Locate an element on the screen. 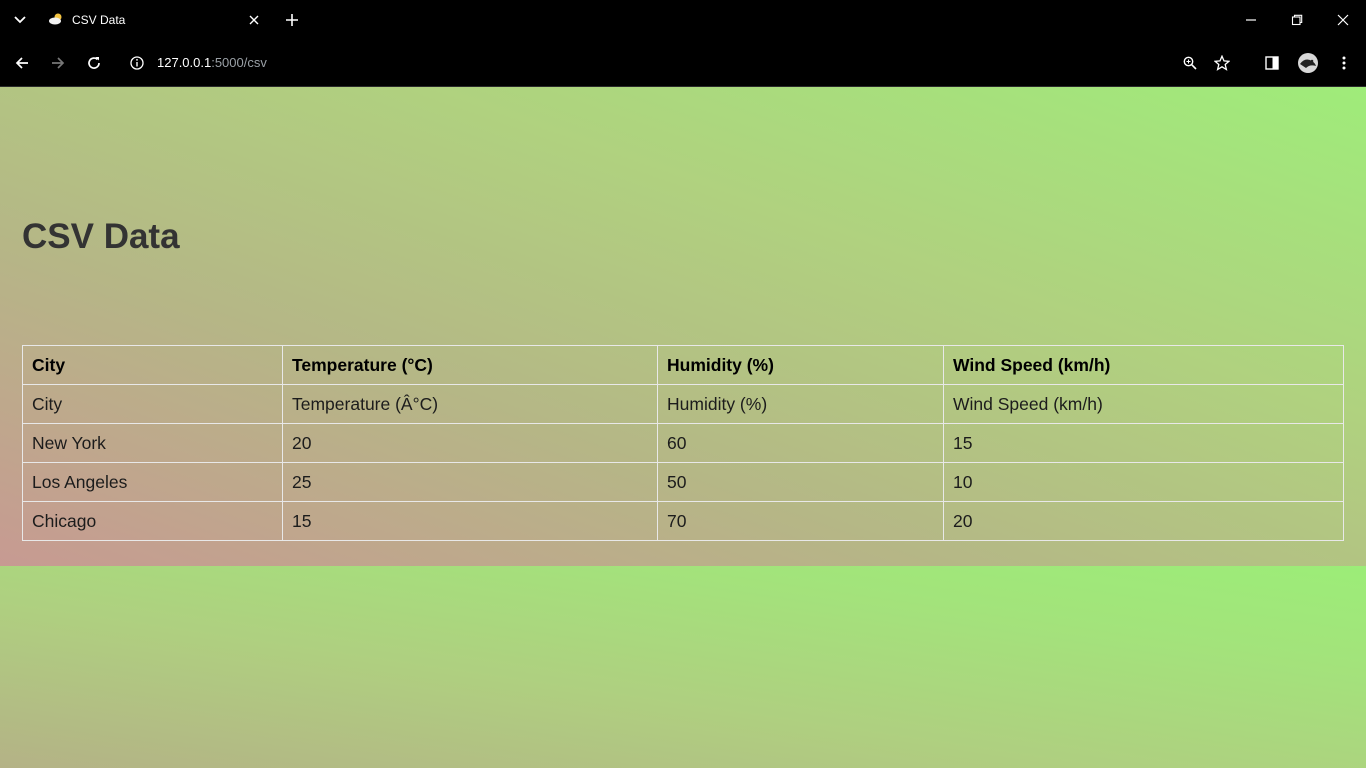 Image resolution: width=1366 pixels, height=768 pixels. table-row: Los Angeles 25 50 10 is located at coordinates (683, 482).